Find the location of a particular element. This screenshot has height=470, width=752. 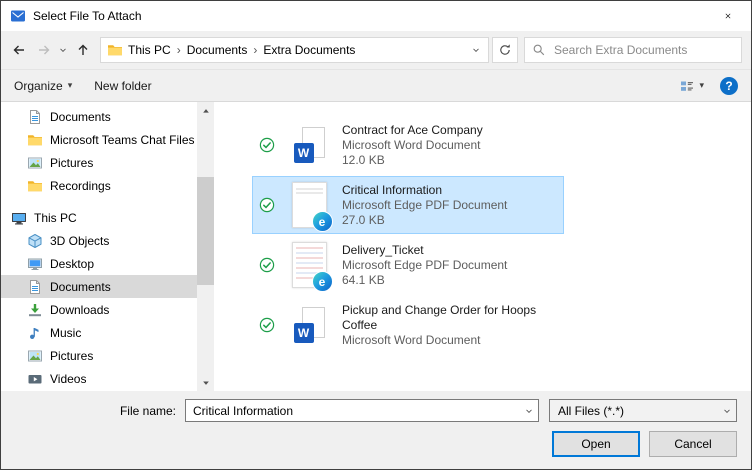

sidebar-item-downloads: Downloads is located at coordinates (99, 309).